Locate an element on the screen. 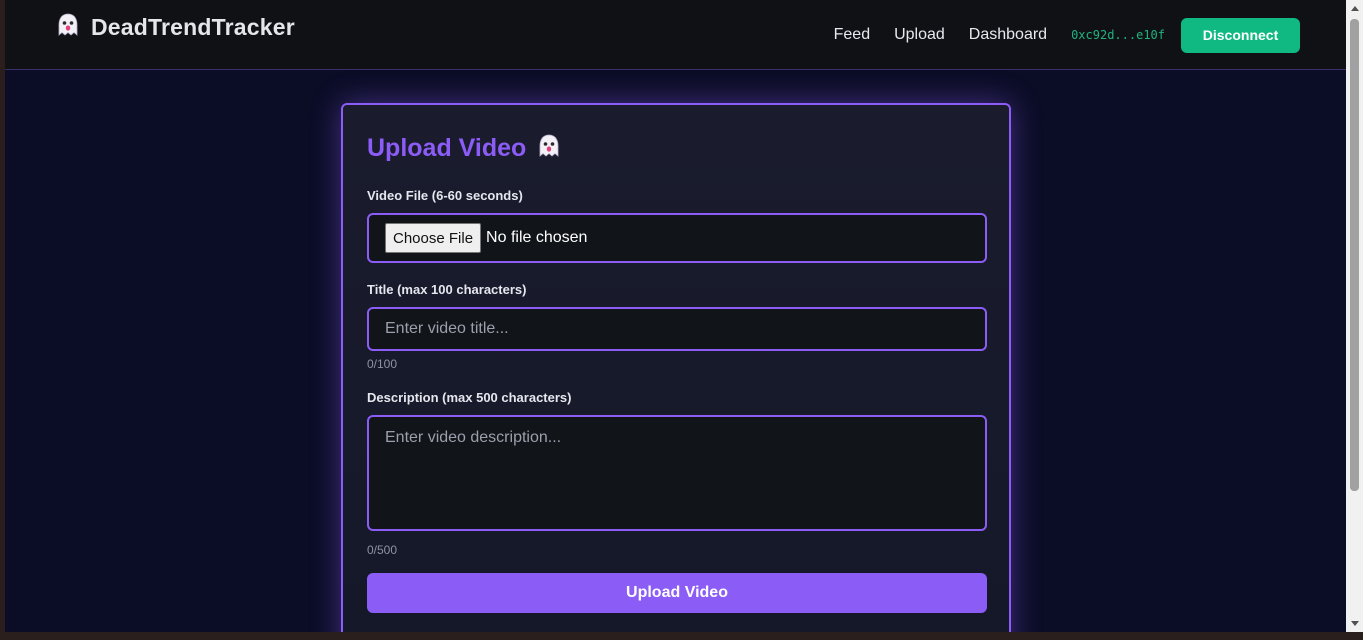 The image size is (1363, 640). title-char-counter: 0/100 is located at coordinates (382, 364).